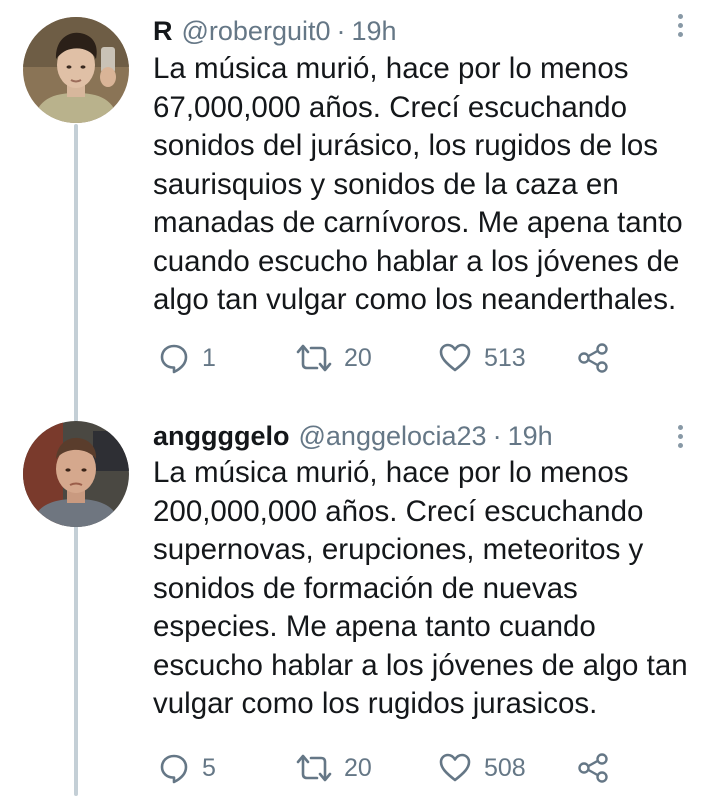 This screenshot has height=796, width=720. What do you see at coordinates (482, 768) in the screenshot?
I see `like-button: 508` at bounding box center [482, 768].